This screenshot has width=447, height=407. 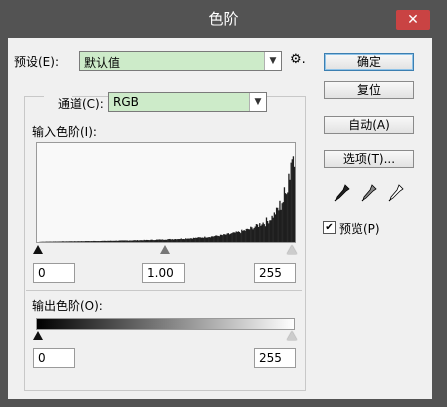 I want to click on output-gradient, so click(x=165, y=324).